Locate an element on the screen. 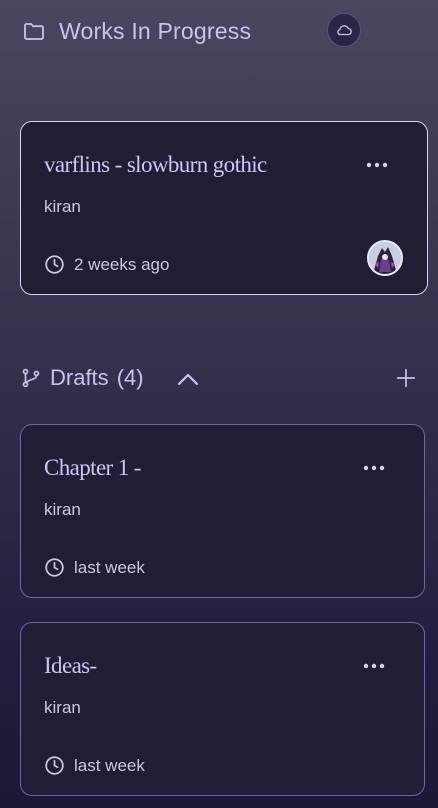 The image size is (438, 808). drafts-title: Drafts is located at coordinates (79, 377).